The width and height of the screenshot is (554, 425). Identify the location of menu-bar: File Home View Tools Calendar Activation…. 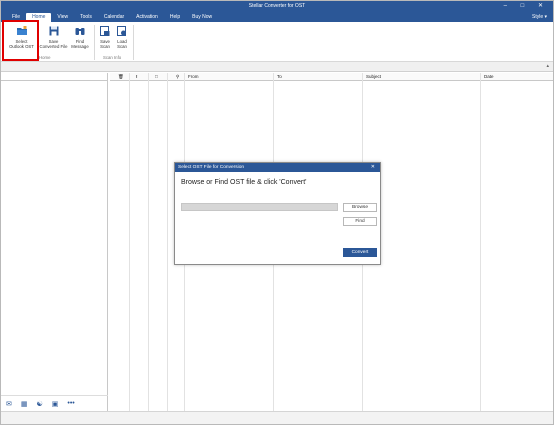
(277, 17).